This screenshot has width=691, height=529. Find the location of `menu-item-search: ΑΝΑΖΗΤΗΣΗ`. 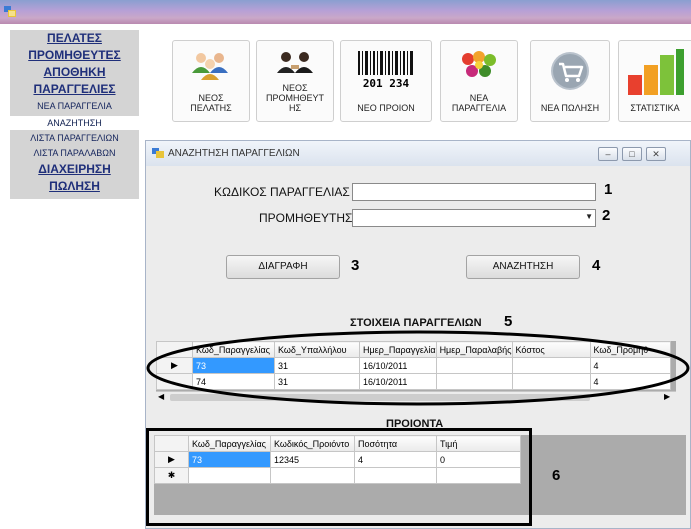

menu-item-search: ΑΝΑΖΗΤΗΣΗ is located at coordinates (74, 123).